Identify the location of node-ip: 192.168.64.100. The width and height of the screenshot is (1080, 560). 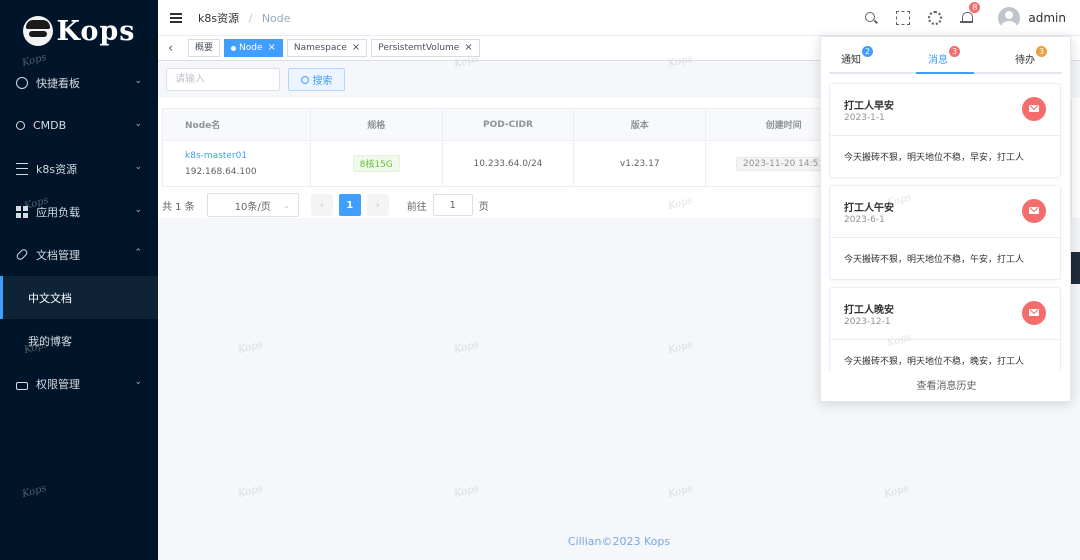
(221, 171).